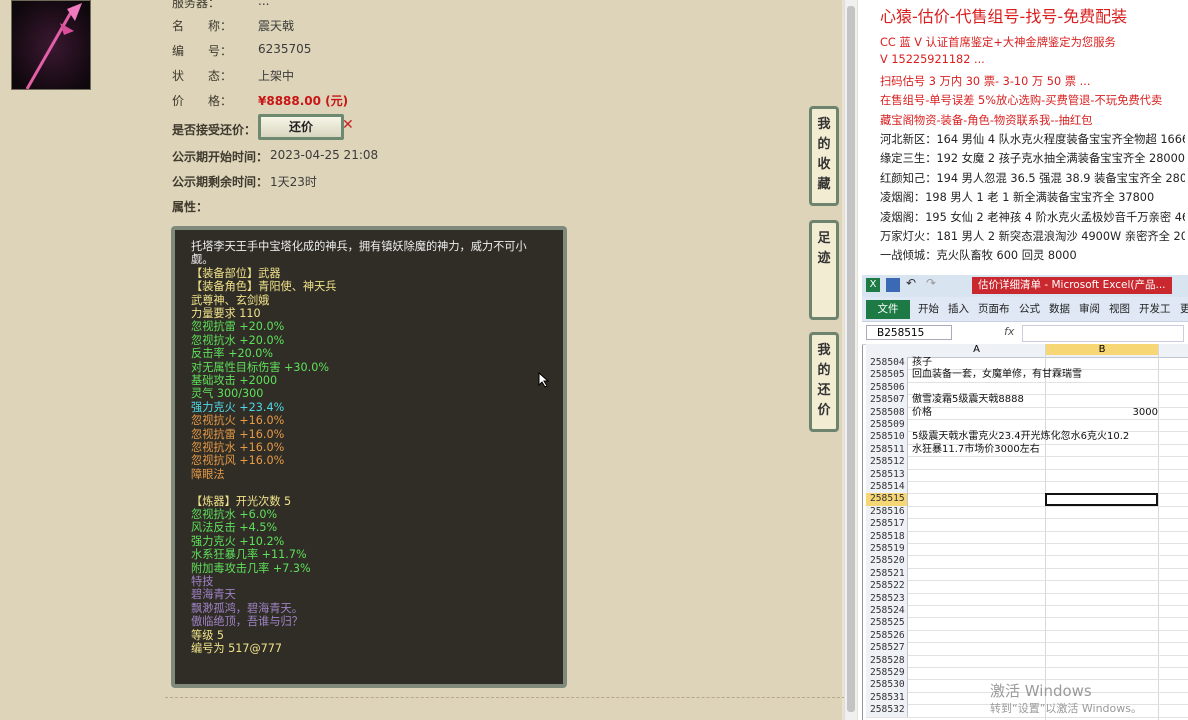  I want to click on row-number: 258505, so click(887, 375).